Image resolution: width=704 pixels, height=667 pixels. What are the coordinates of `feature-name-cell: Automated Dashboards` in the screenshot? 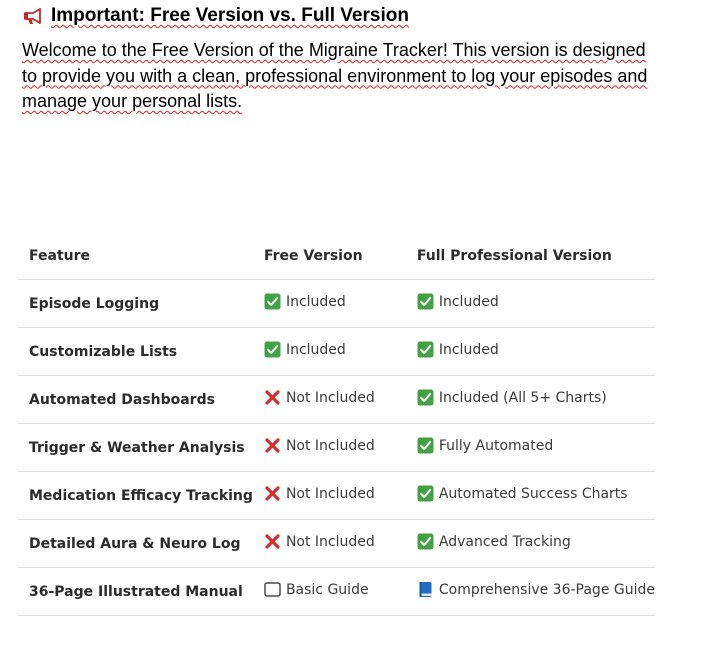 It's located at (135, 399).